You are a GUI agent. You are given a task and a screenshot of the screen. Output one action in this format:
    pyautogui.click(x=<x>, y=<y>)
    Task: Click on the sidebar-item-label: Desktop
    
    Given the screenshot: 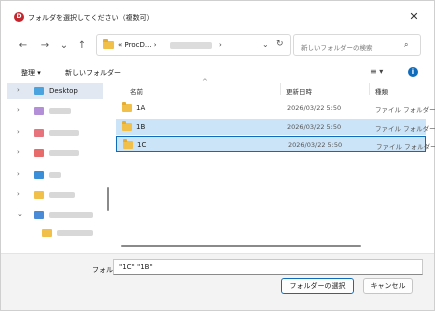 What is the action you would take?
    pyautogui.click(x=63, y=91)
    